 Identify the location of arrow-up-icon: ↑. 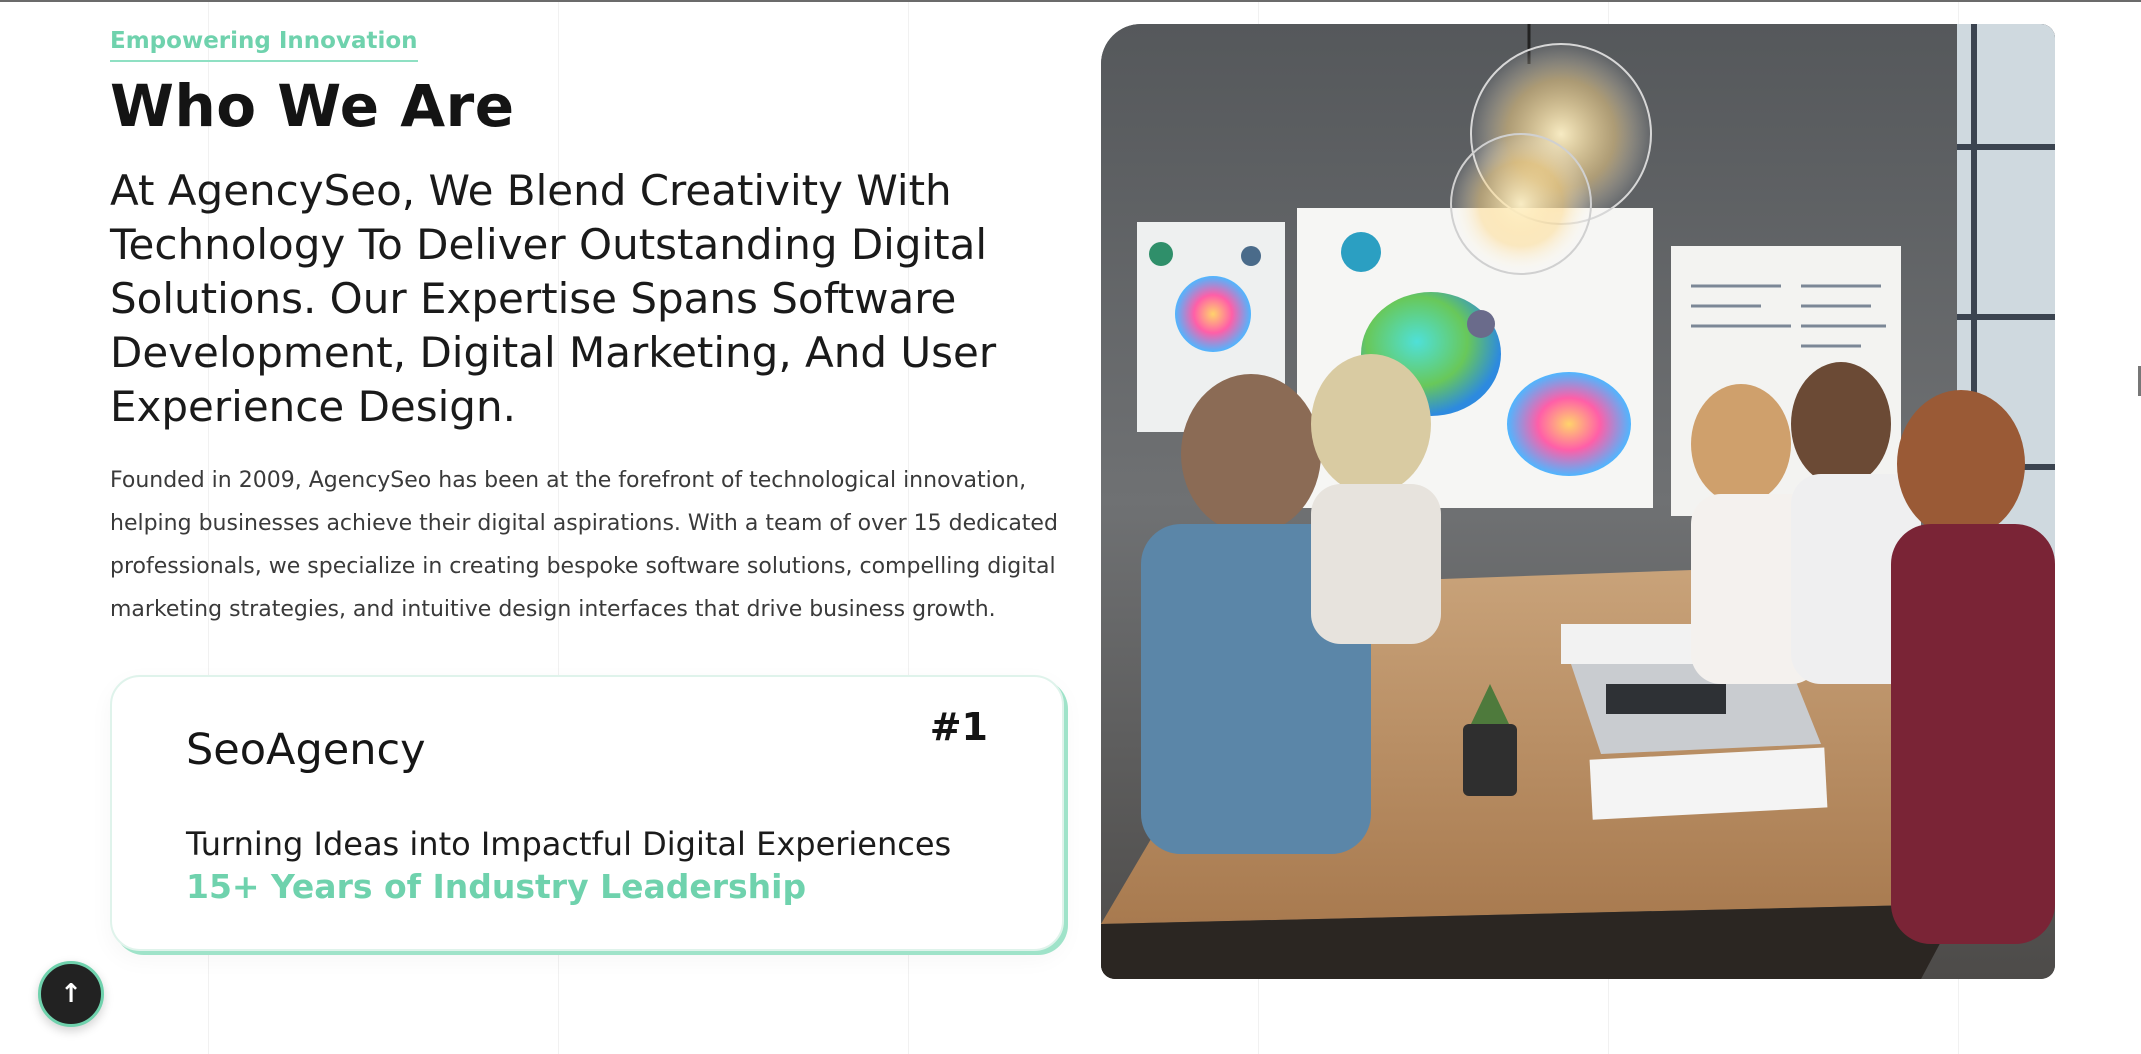
(71, 994).